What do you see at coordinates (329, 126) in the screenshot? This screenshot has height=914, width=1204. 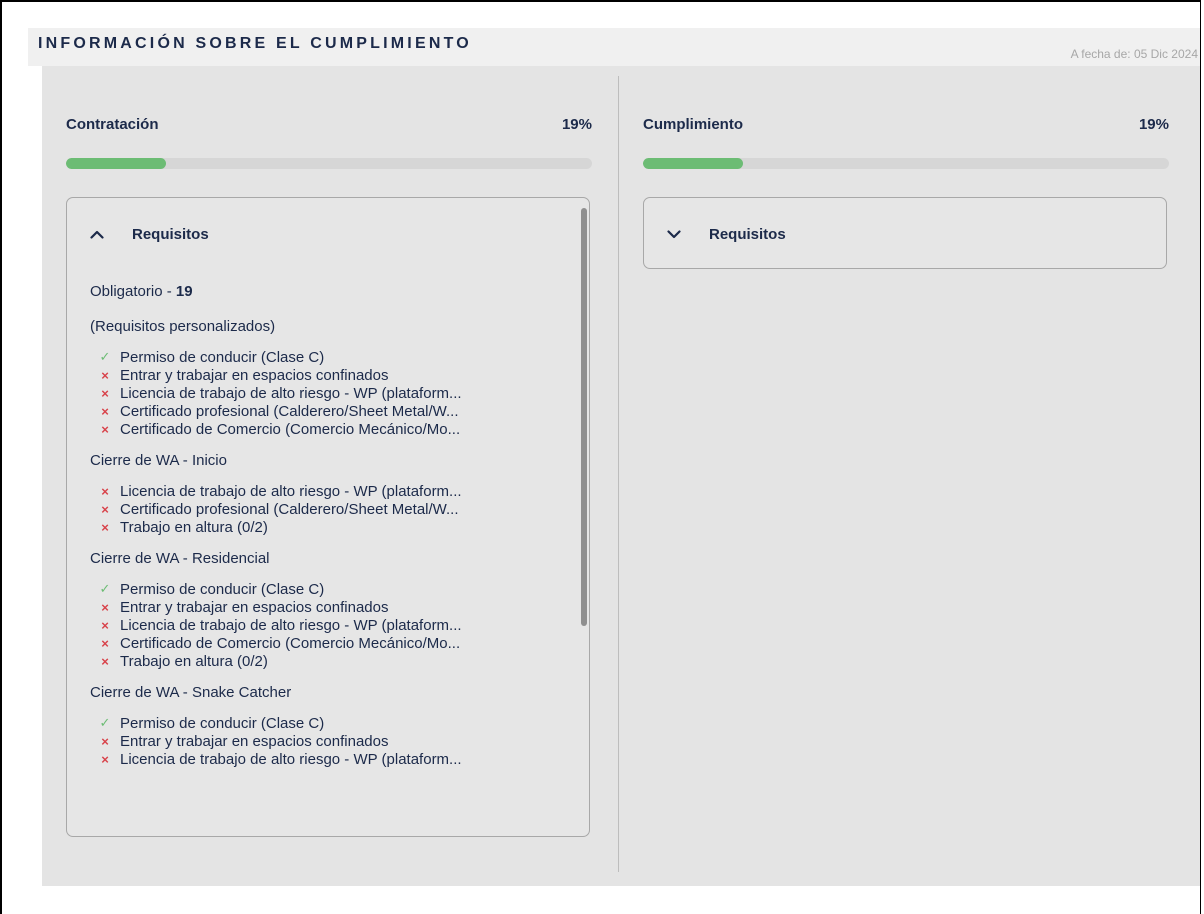 I see `hiring-header: Contratación 19%` at bounding box center [329, 126].